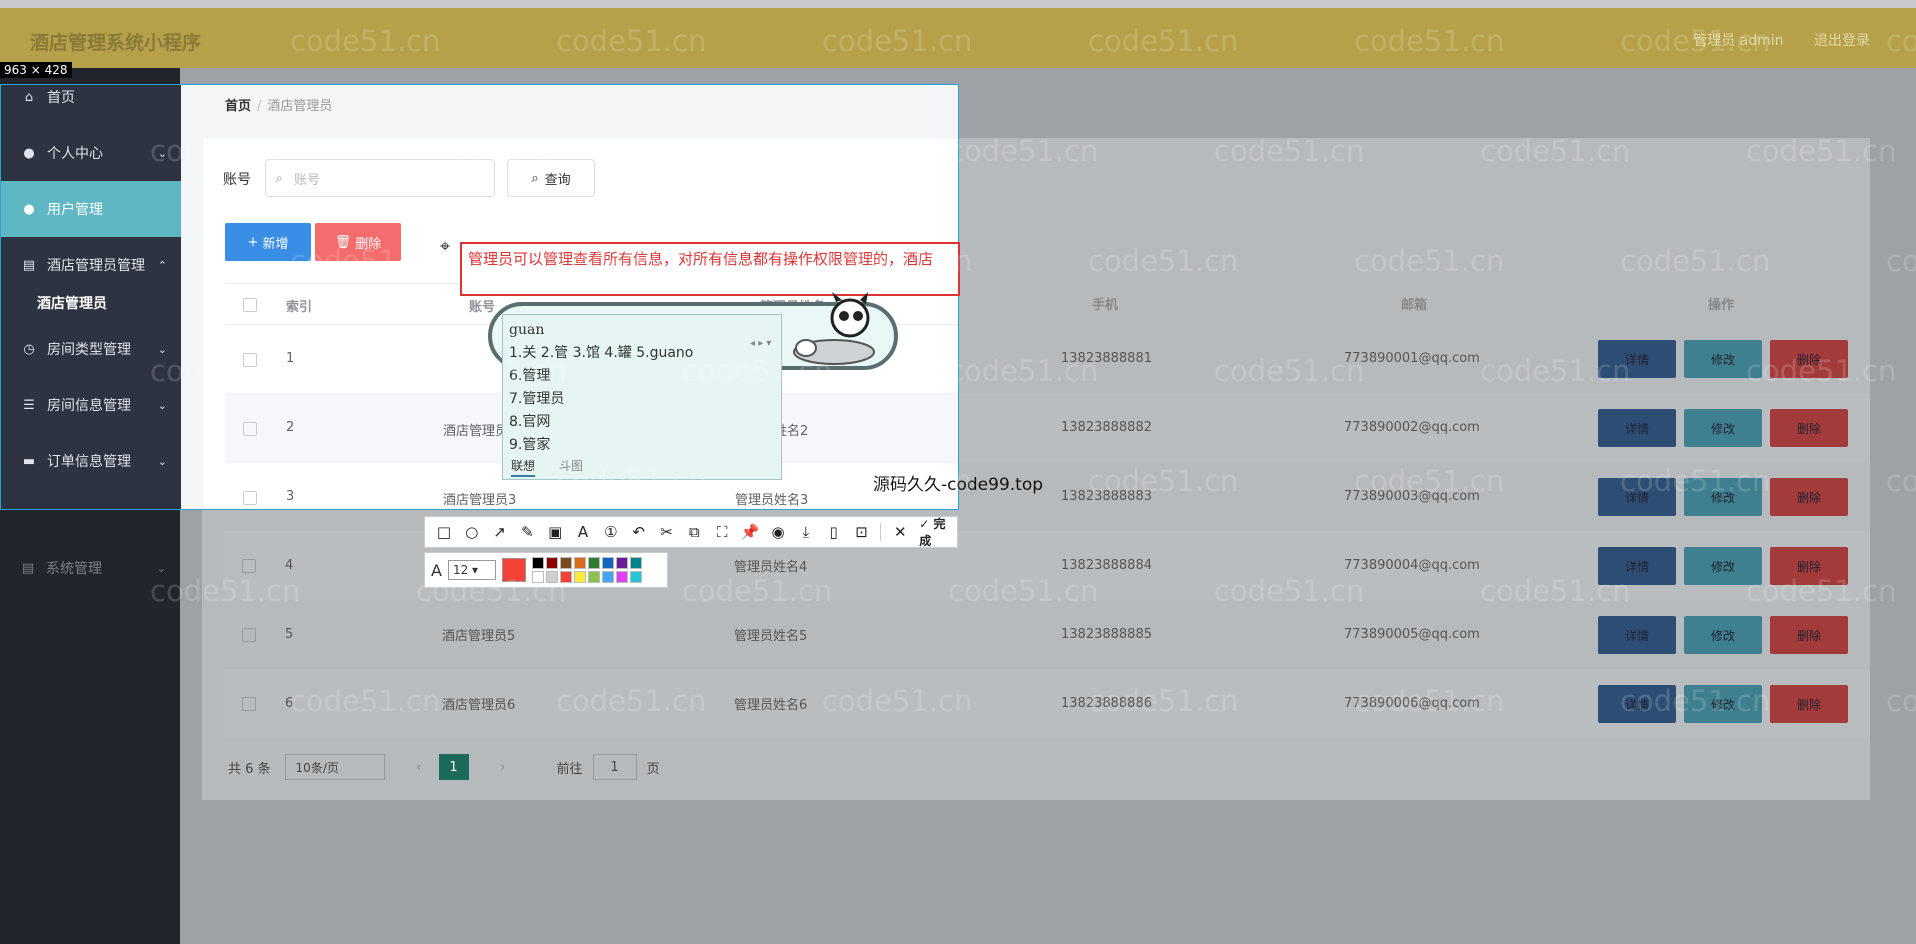  I want to click on toolbar-tool-5-icon: ▣, so click(555, 532).